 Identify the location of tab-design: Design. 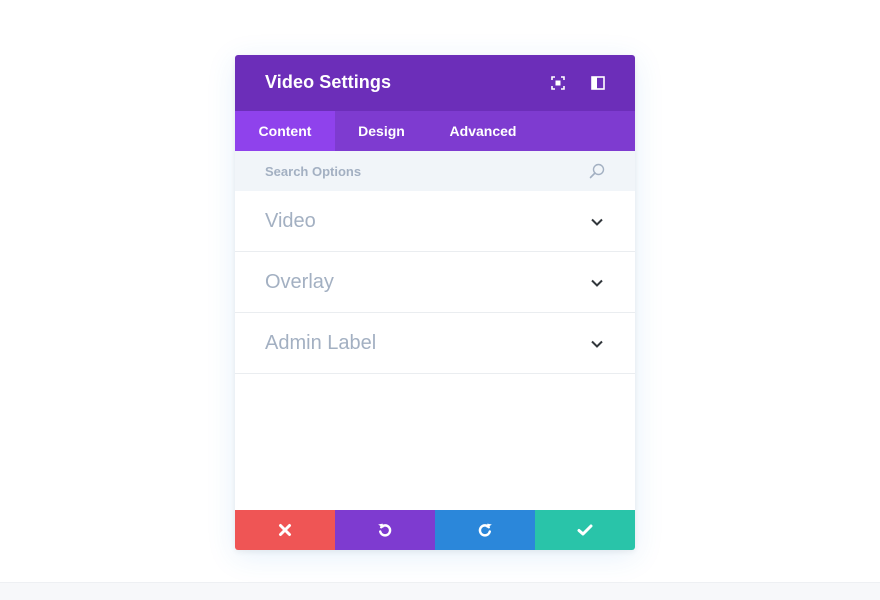
(381, 131).